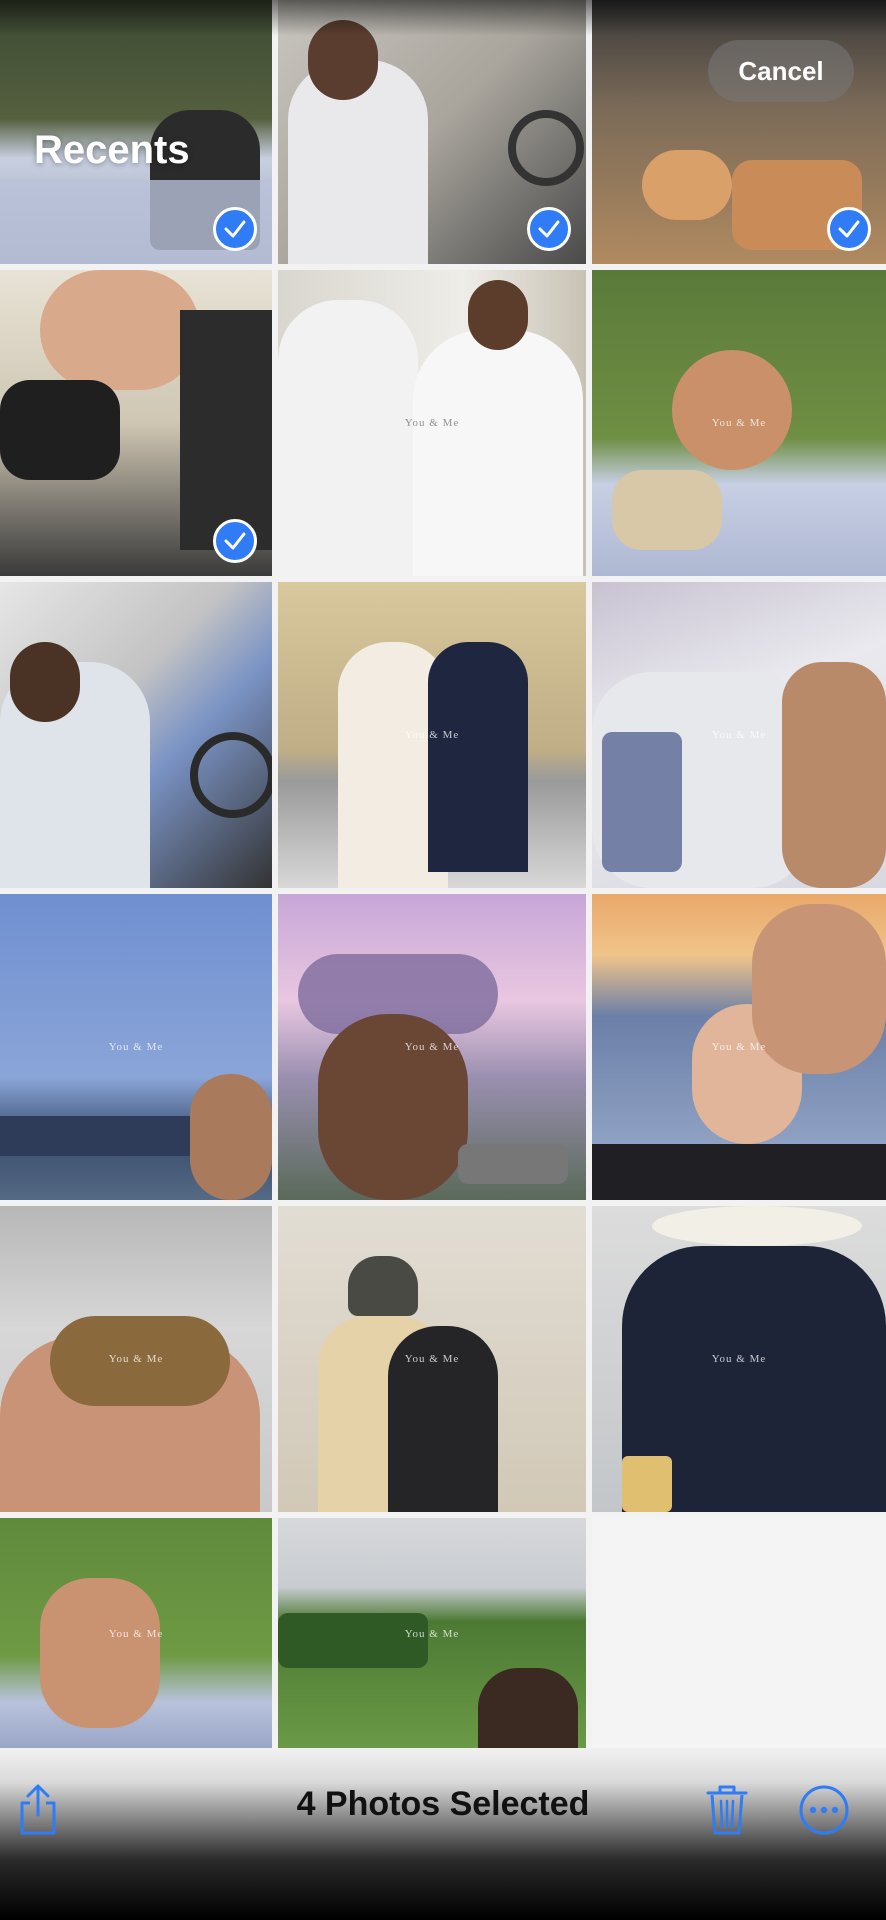 Image resolution: width=886 pixels, height=1920 pixels. I want to click on ellipsis-circle-icon, so click(824, 1810).